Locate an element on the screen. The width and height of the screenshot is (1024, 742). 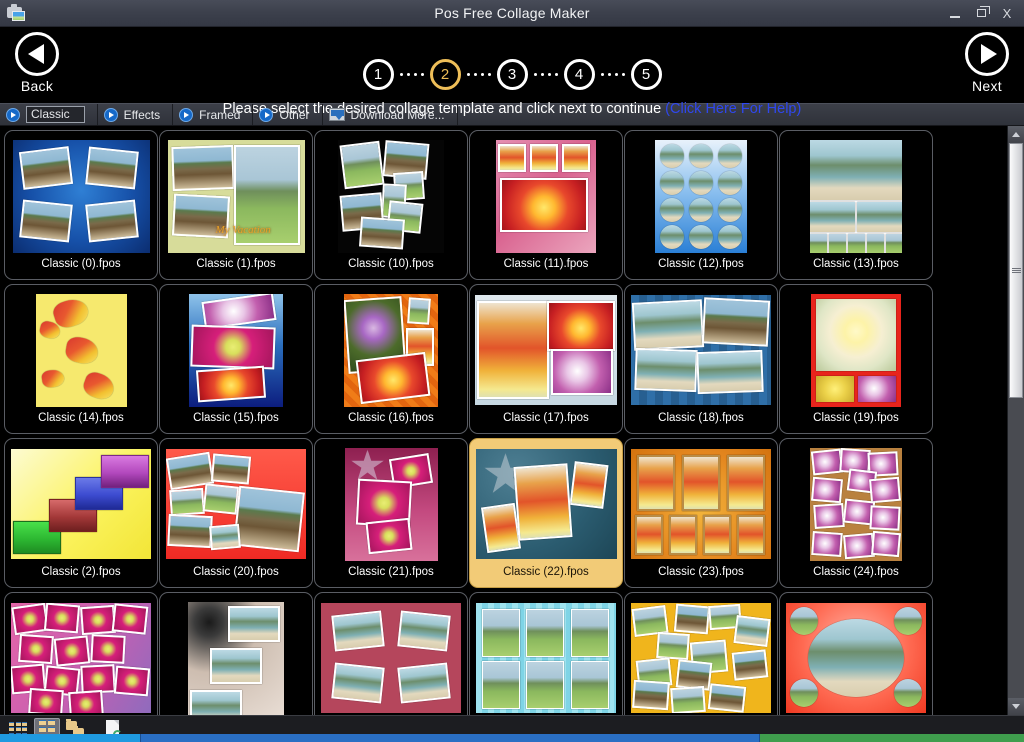
template-label: Classic (19).fpos is located at coordinates (856, 418).